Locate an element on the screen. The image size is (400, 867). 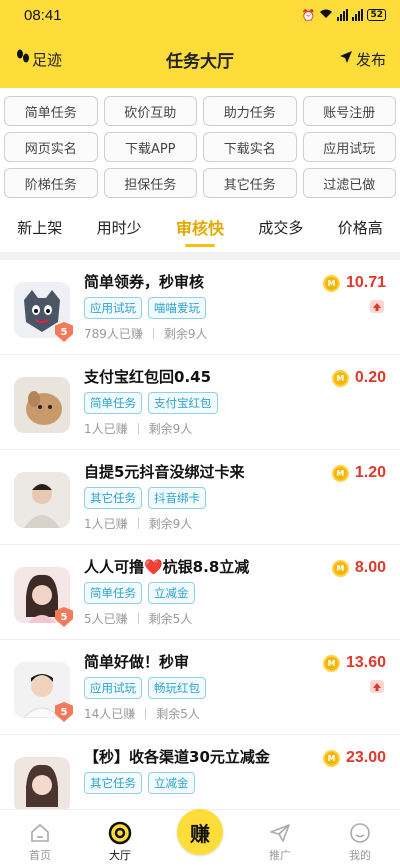
sort-tab-high-price: 价格高 is located at coordinates (360, 227).